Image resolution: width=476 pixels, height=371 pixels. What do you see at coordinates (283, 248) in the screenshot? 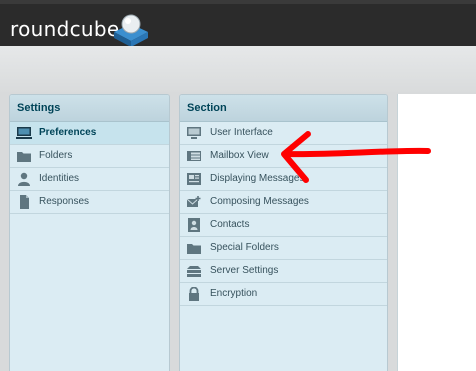
I see `section-item-special-folders: Special Folders` at bounding box center [283, 248].